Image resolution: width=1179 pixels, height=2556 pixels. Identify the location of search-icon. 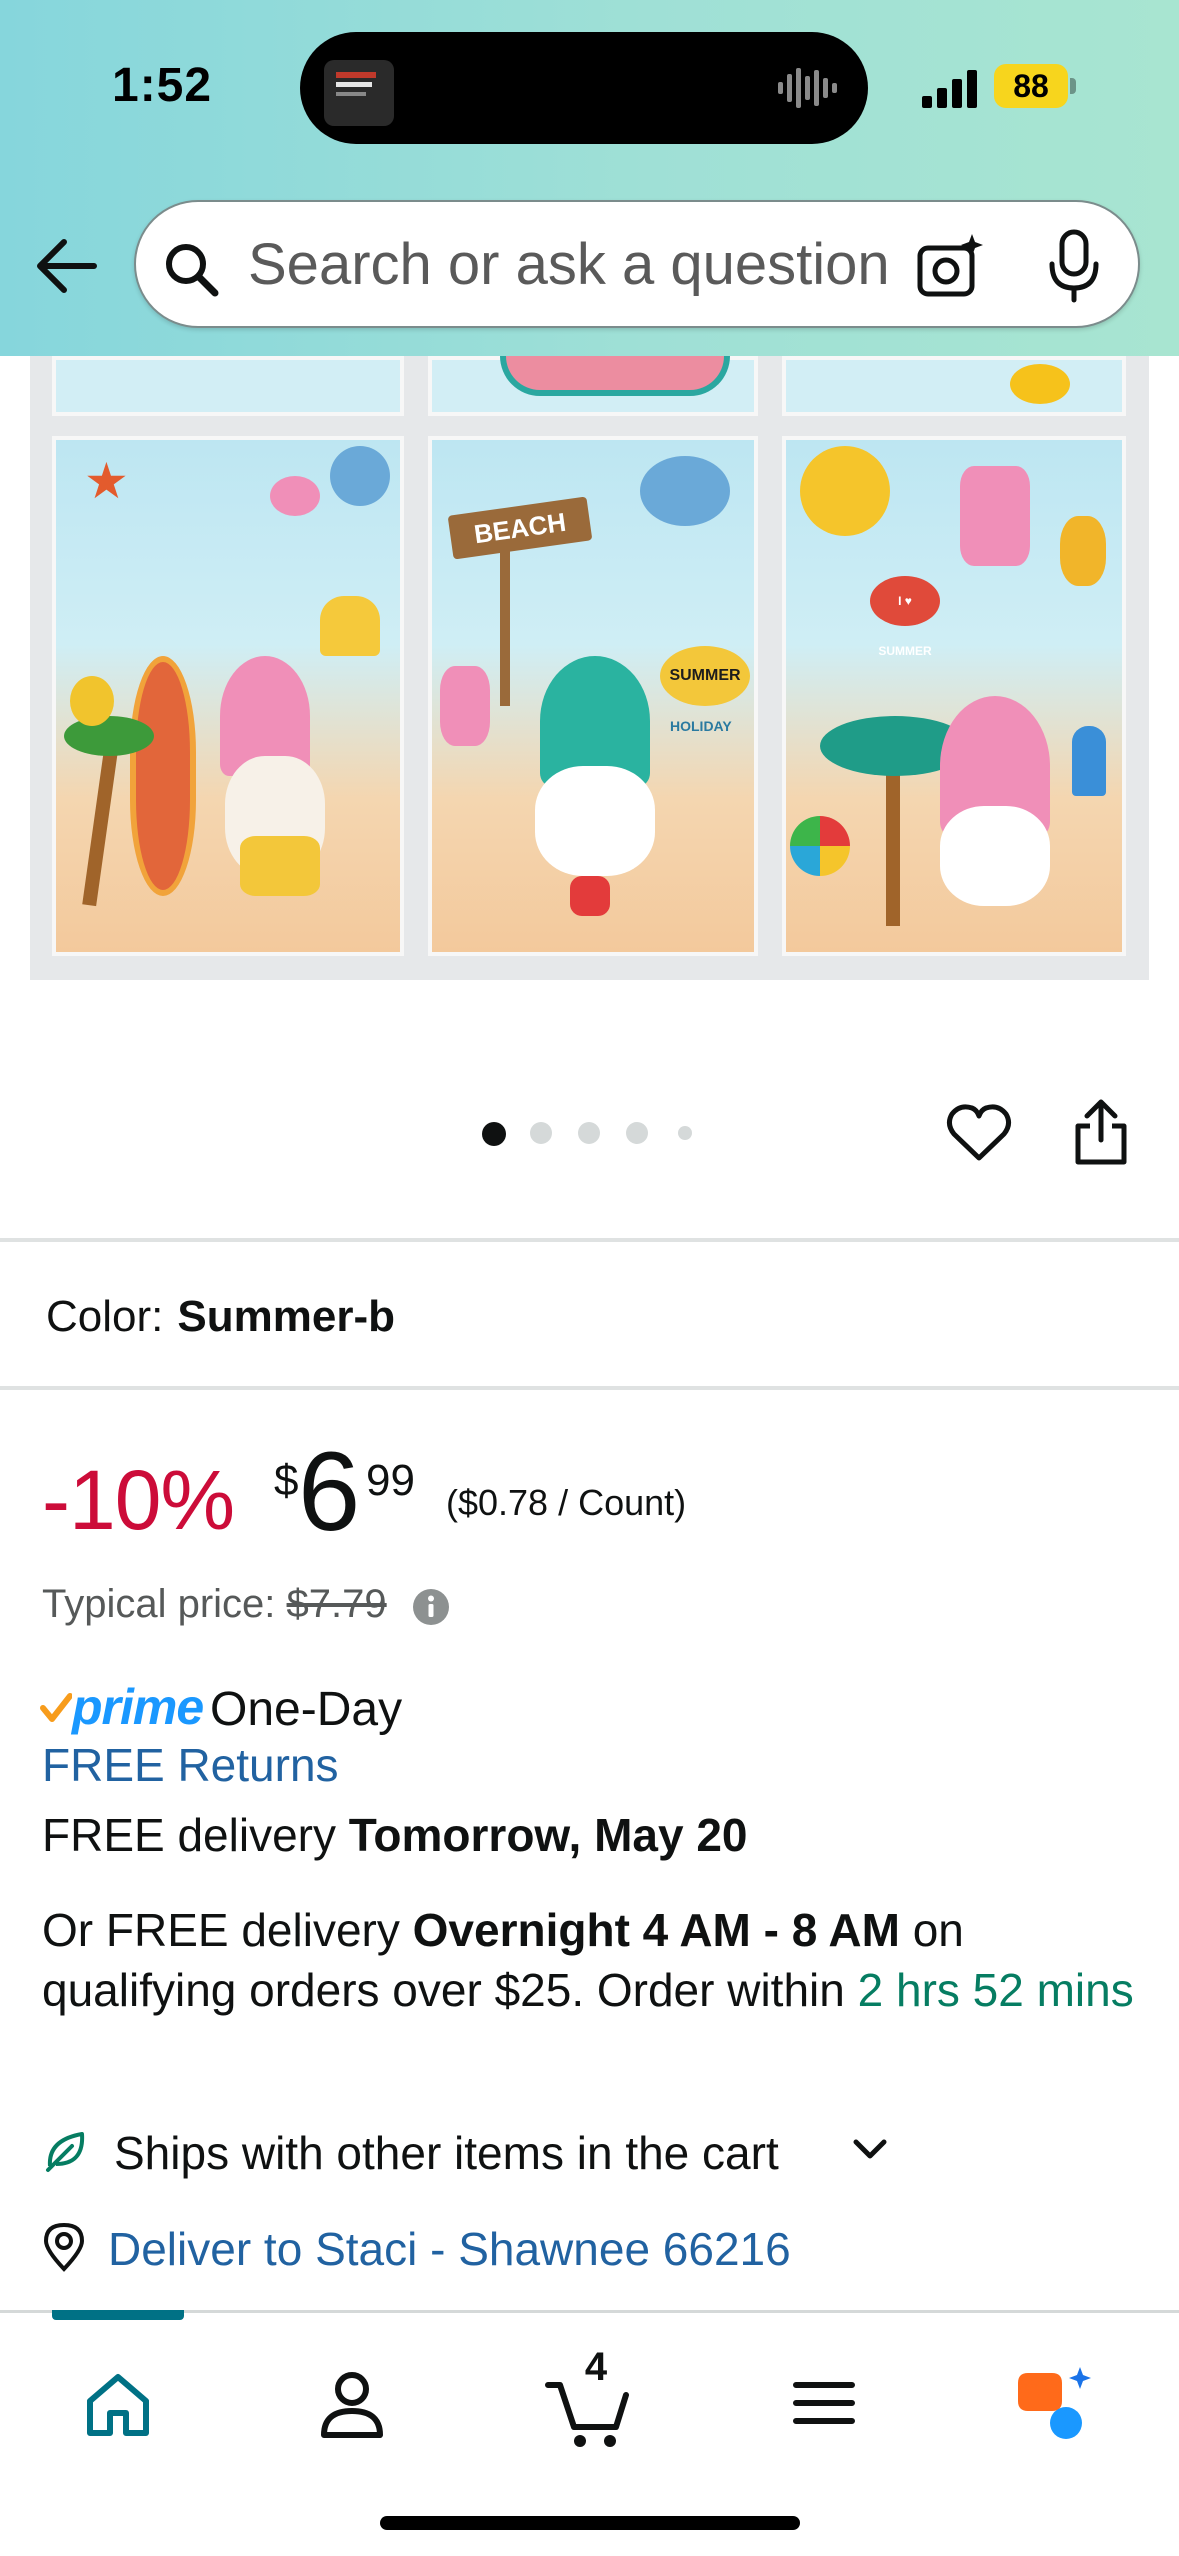
(192, 270).